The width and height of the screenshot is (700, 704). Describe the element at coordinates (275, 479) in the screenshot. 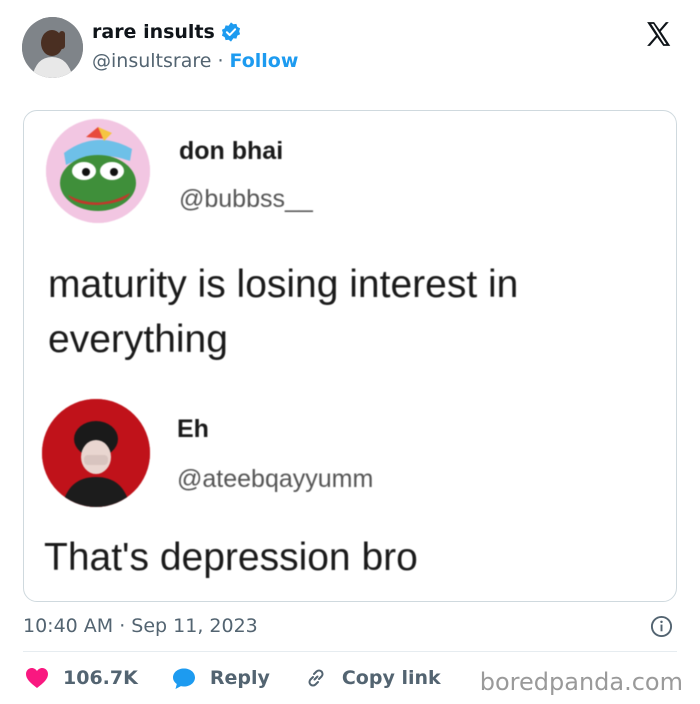

I see `quoted-second-handle: @ateebqayyumm` at that location.